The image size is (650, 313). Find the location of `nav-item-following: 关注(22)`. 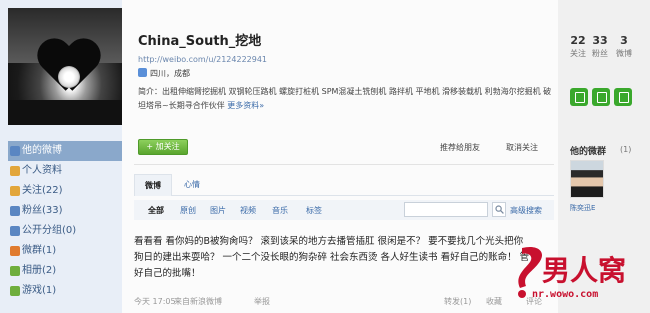

nav-item-following: 关注(22) is located at coordinates (65, 191).